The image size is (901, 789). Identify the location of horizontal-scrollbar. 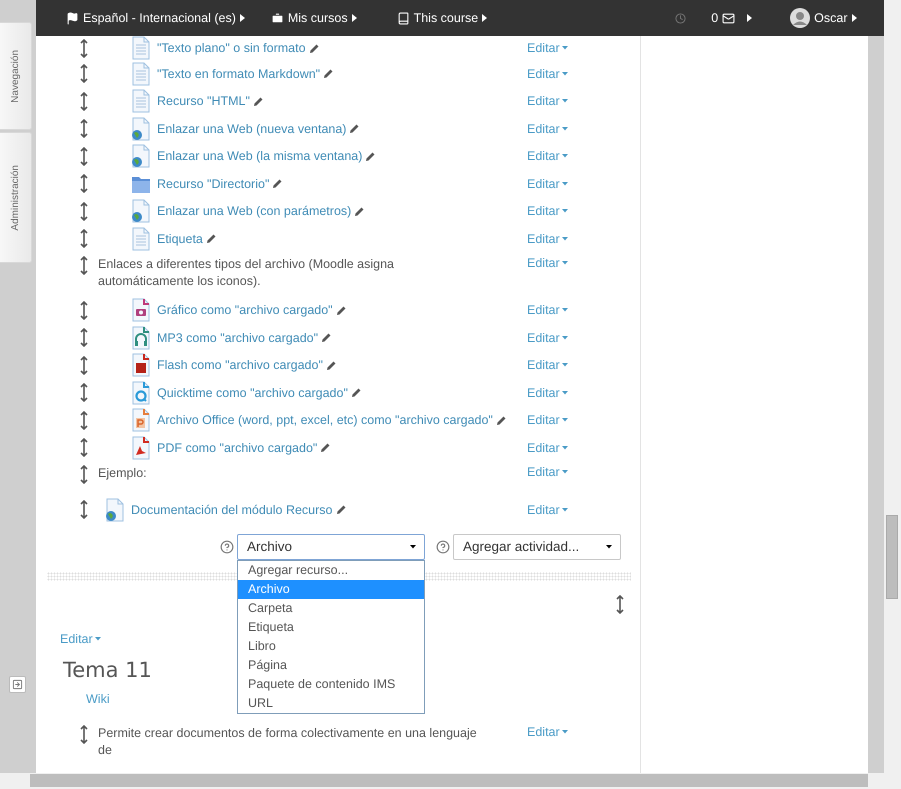
(450, 781).